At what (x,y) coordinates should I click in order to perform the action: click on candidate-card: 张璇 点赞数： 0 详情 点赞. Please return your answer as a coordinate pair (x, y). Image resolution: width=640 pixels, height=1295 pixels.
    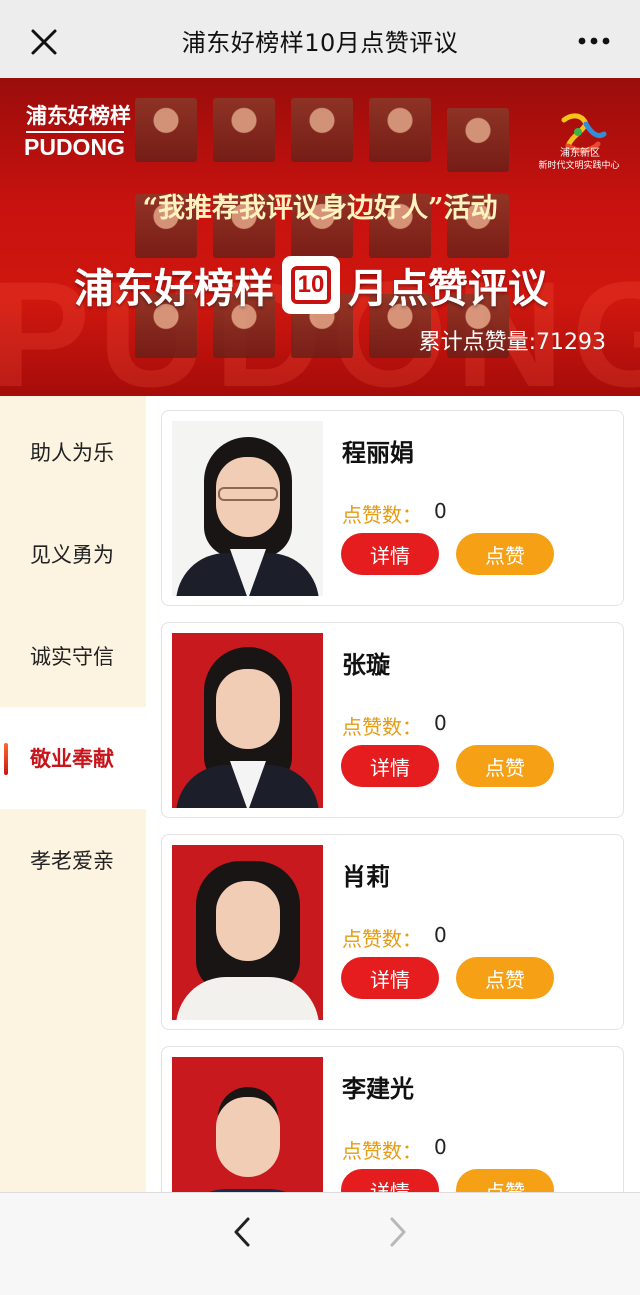
    Looking at the image, I should click on (392, 720).